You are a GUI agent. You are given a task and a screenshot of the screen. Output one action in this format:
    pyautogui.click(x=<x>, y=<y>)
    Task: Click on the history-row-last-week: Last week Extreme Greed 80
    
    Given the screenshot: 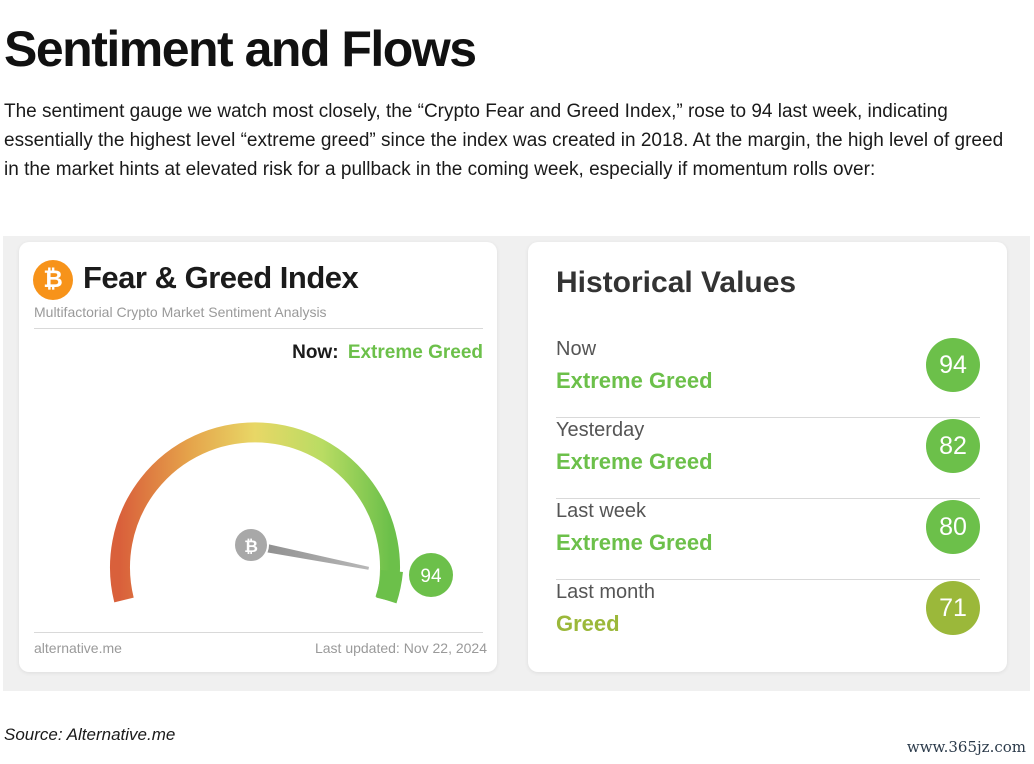 What is the action you would take?
    pyautogui.click(x=768, y=540)
    